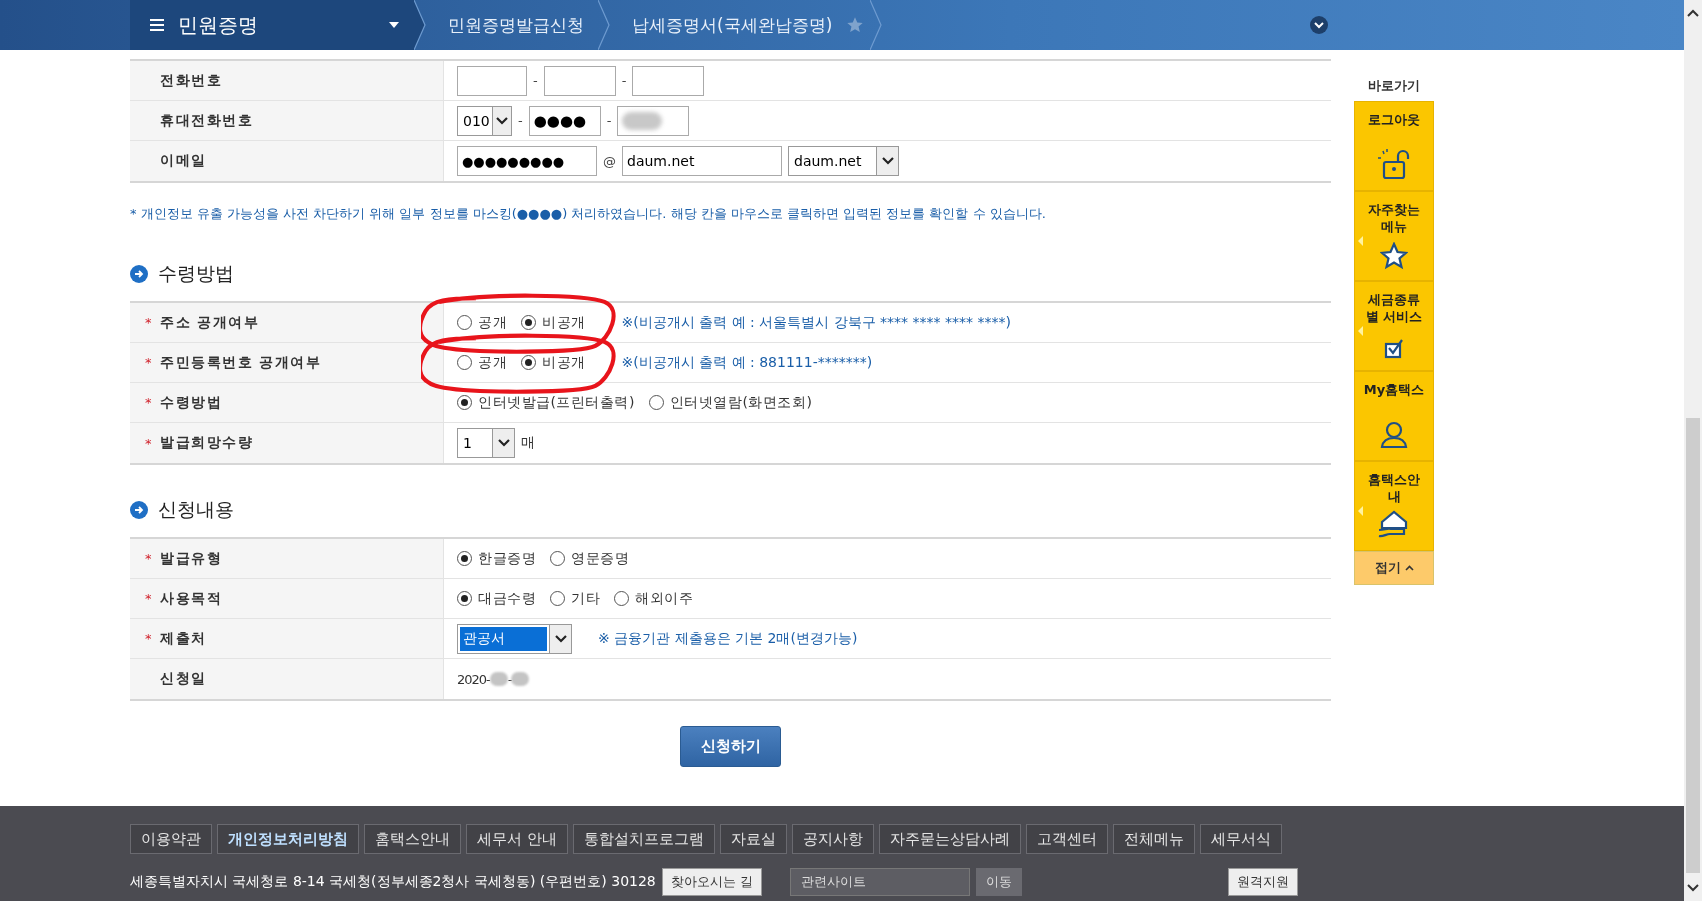 This screenshot has height=901, width=1702. What do you see at coordinates (412, 839) in the screenshot?
I see `footer-link: 홈택스안내` at bounding box center [412, 839].